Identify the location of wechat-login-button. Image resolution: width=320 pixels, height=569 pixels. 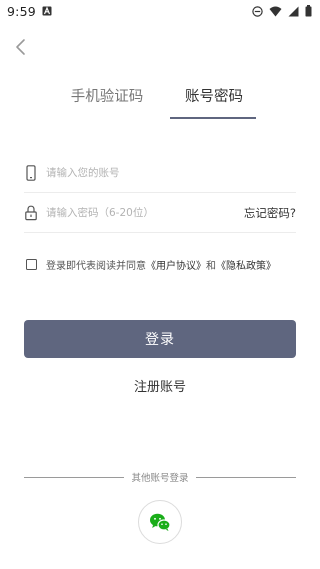
(160, 522).